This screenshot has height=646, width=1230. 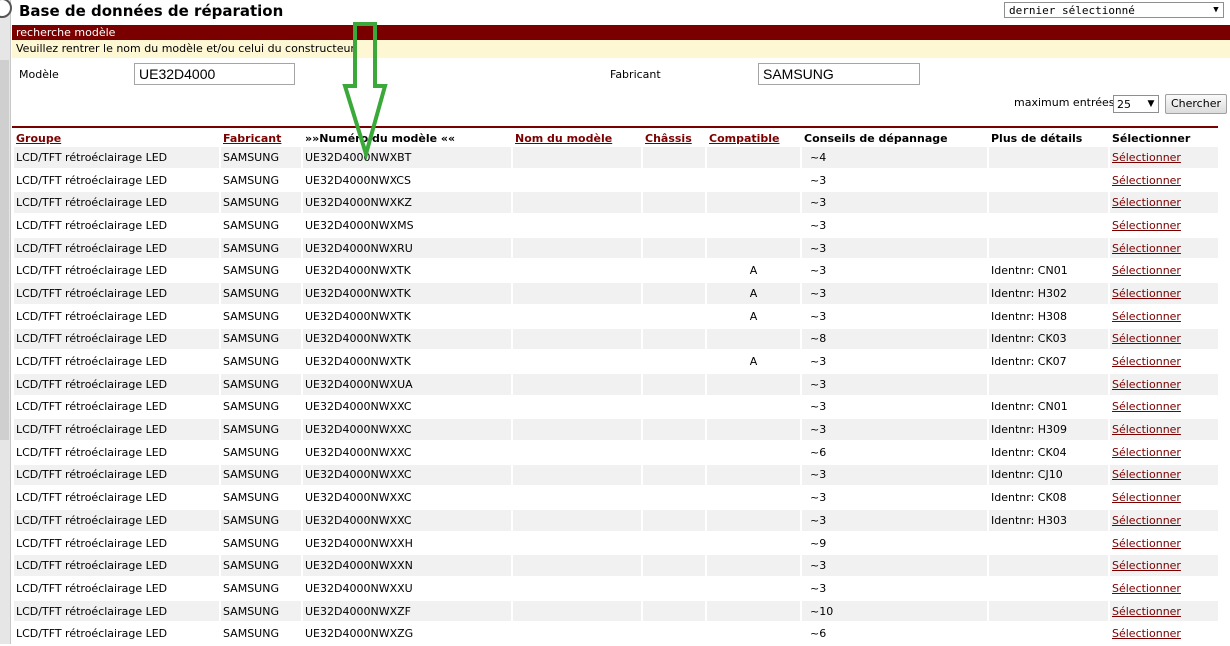 I want to click on cell-tips: ~6, so click(x=894, y=452).